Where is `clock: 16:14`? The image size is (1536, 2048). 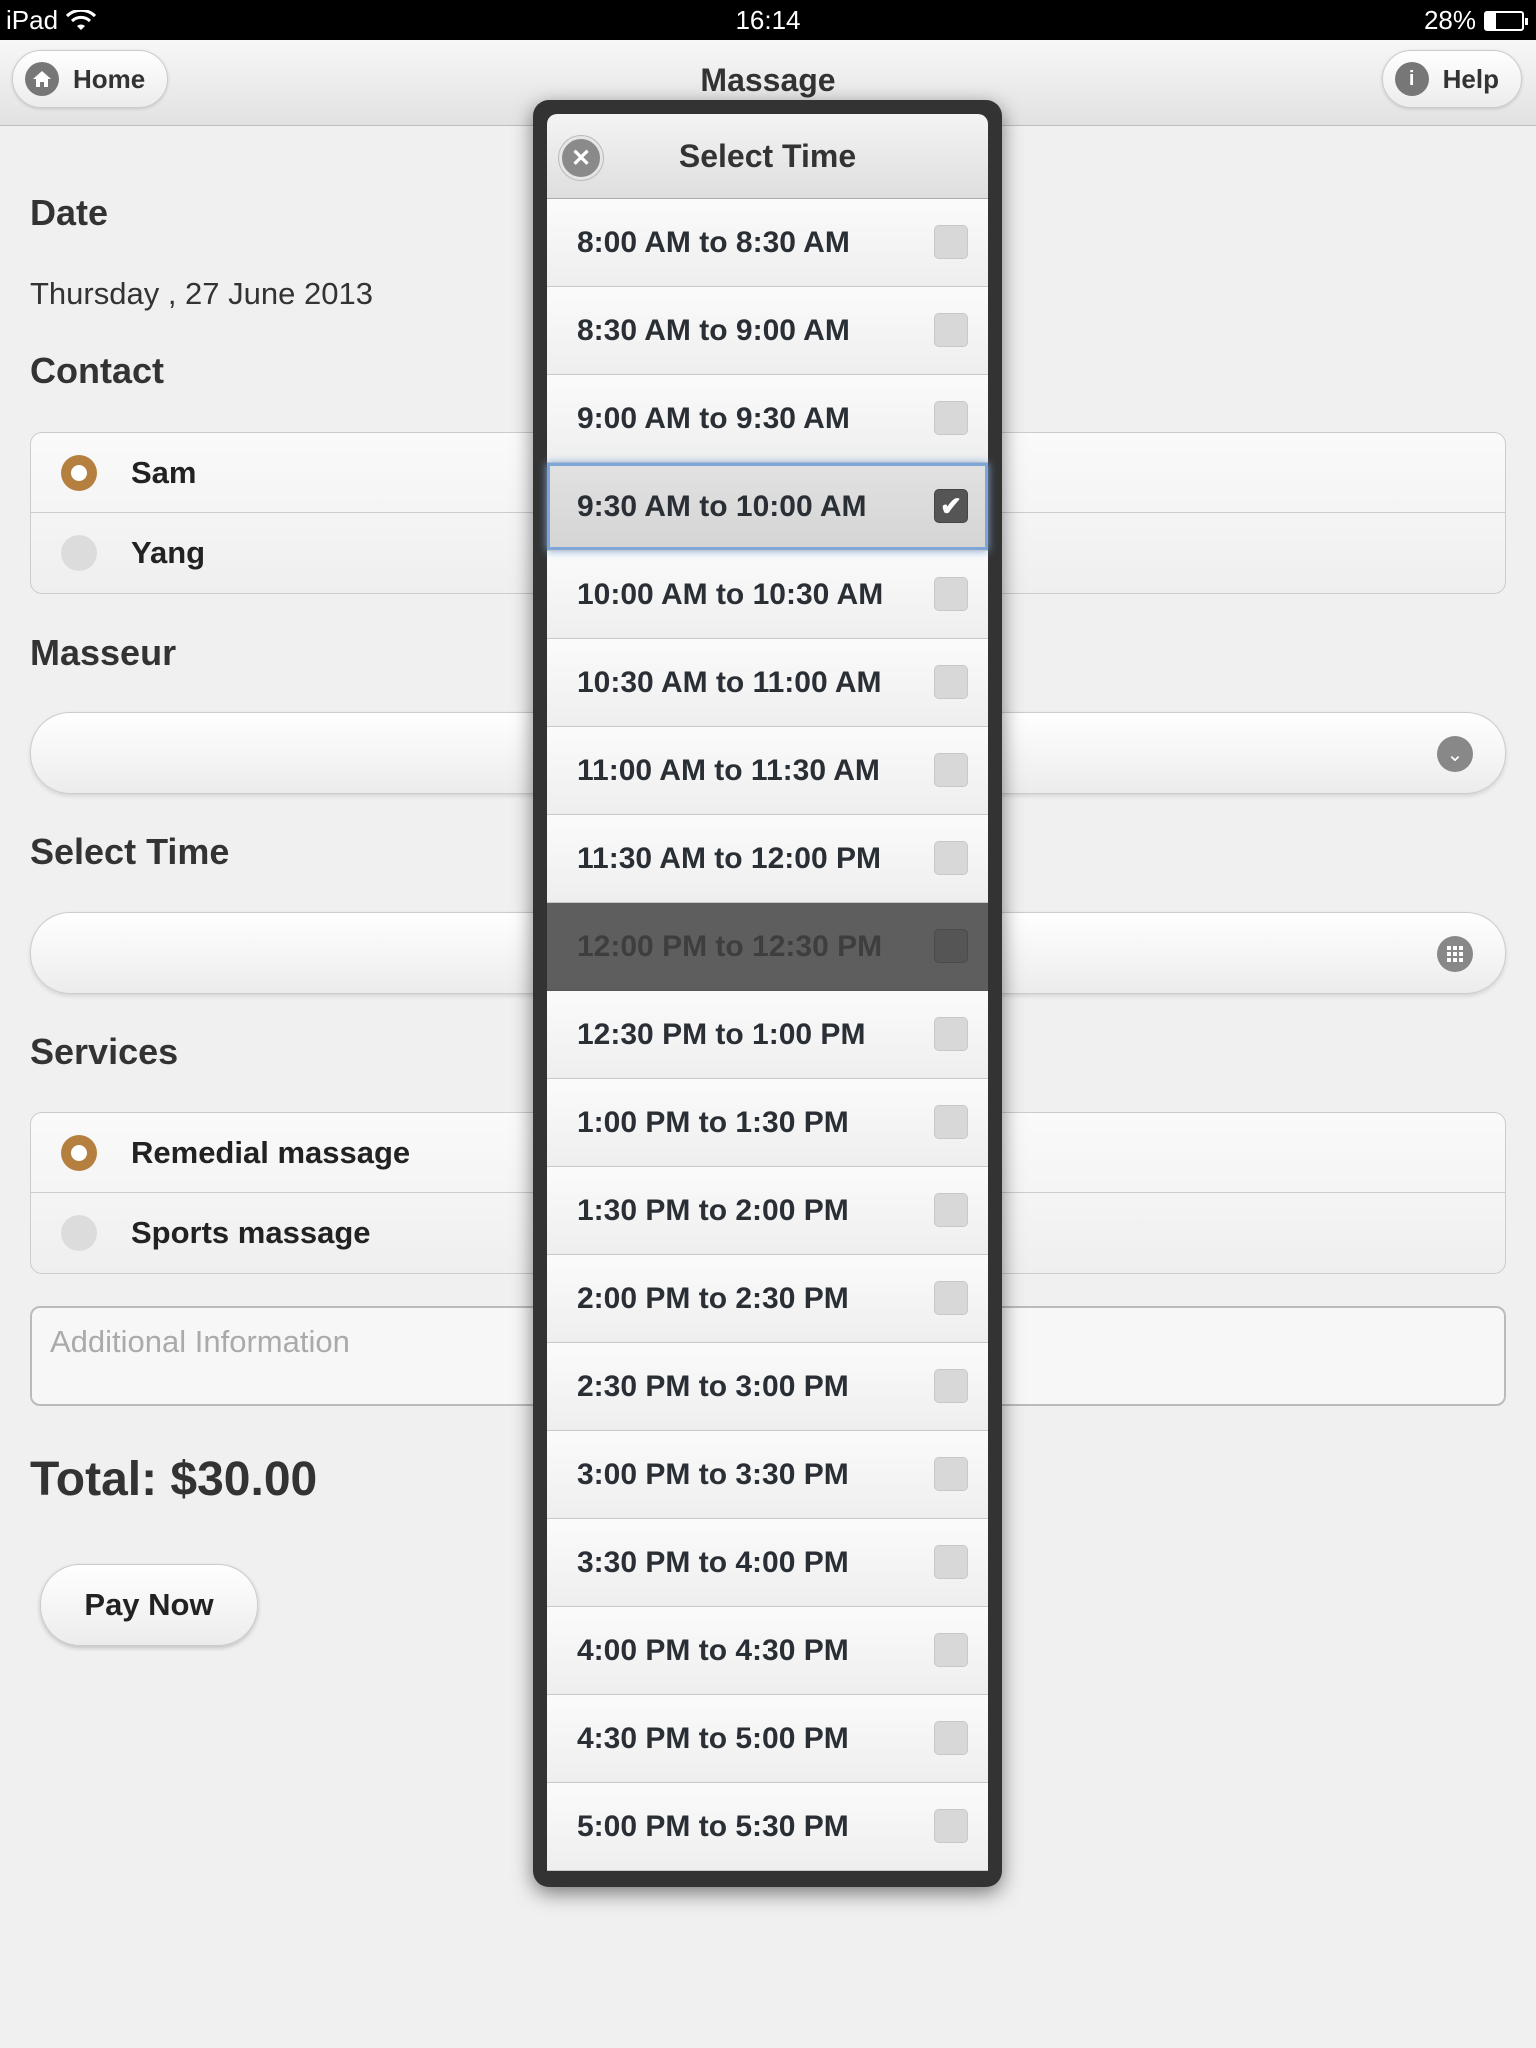 clock: 16:14 is located at coordinates (768, 20).